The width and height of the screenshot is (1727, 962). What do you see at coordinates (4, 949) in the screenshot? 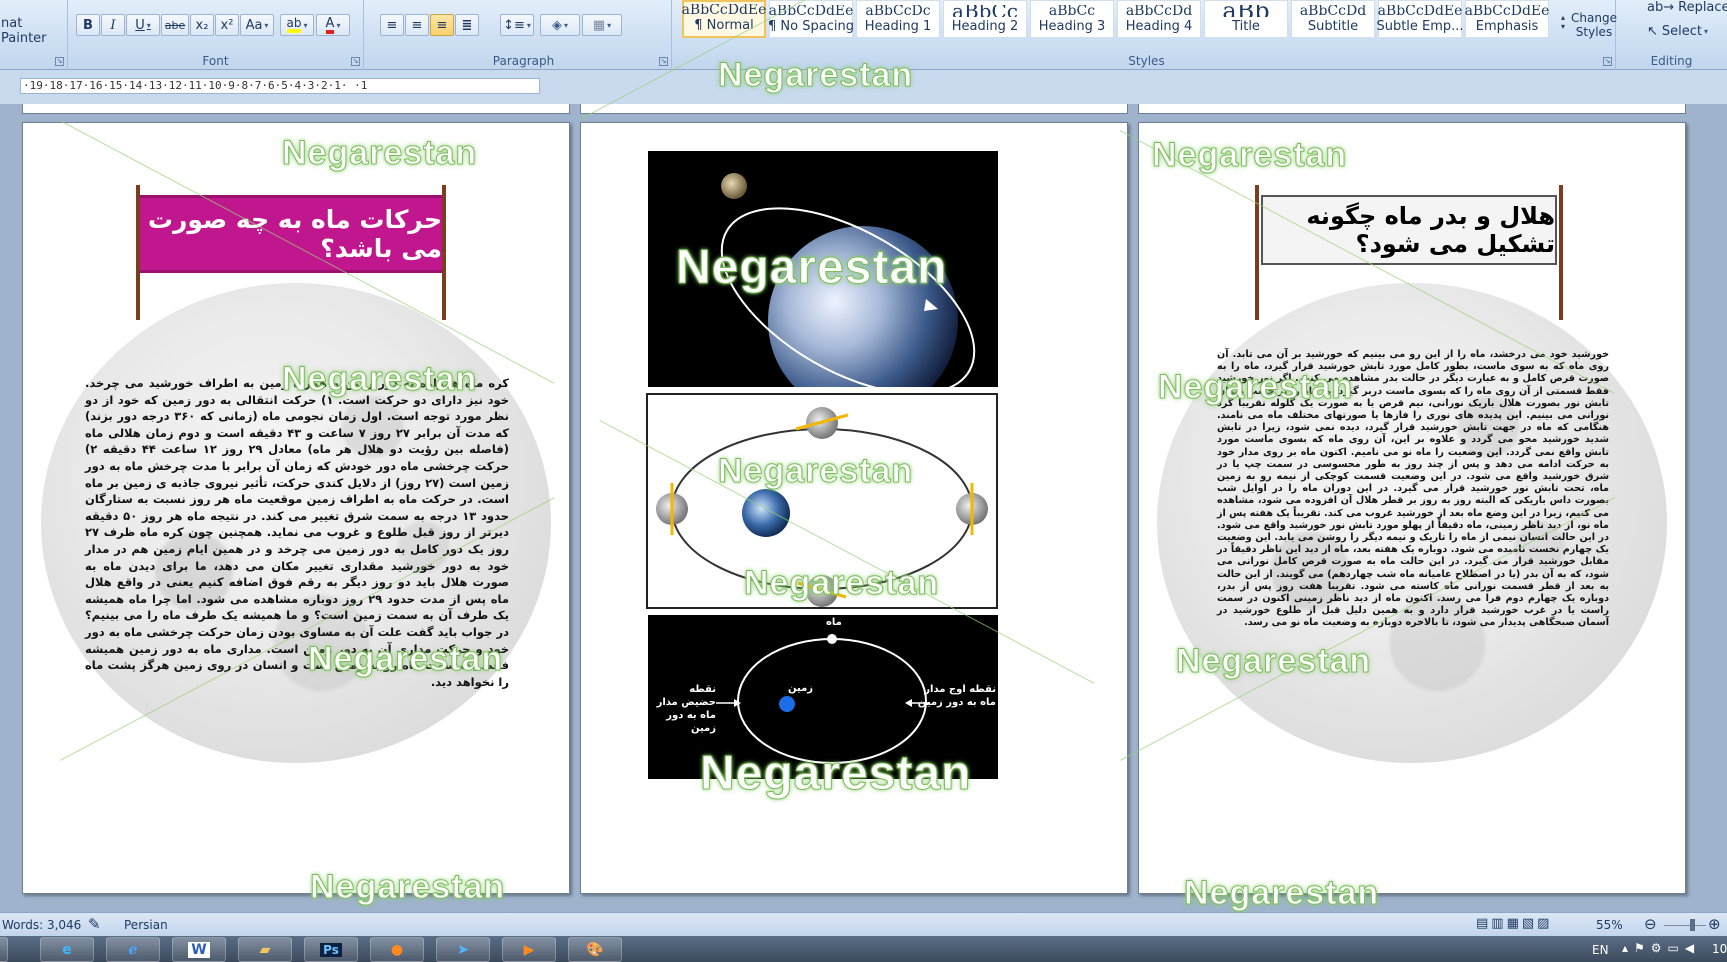
I see `start-button` at bounding box center [4, 949].